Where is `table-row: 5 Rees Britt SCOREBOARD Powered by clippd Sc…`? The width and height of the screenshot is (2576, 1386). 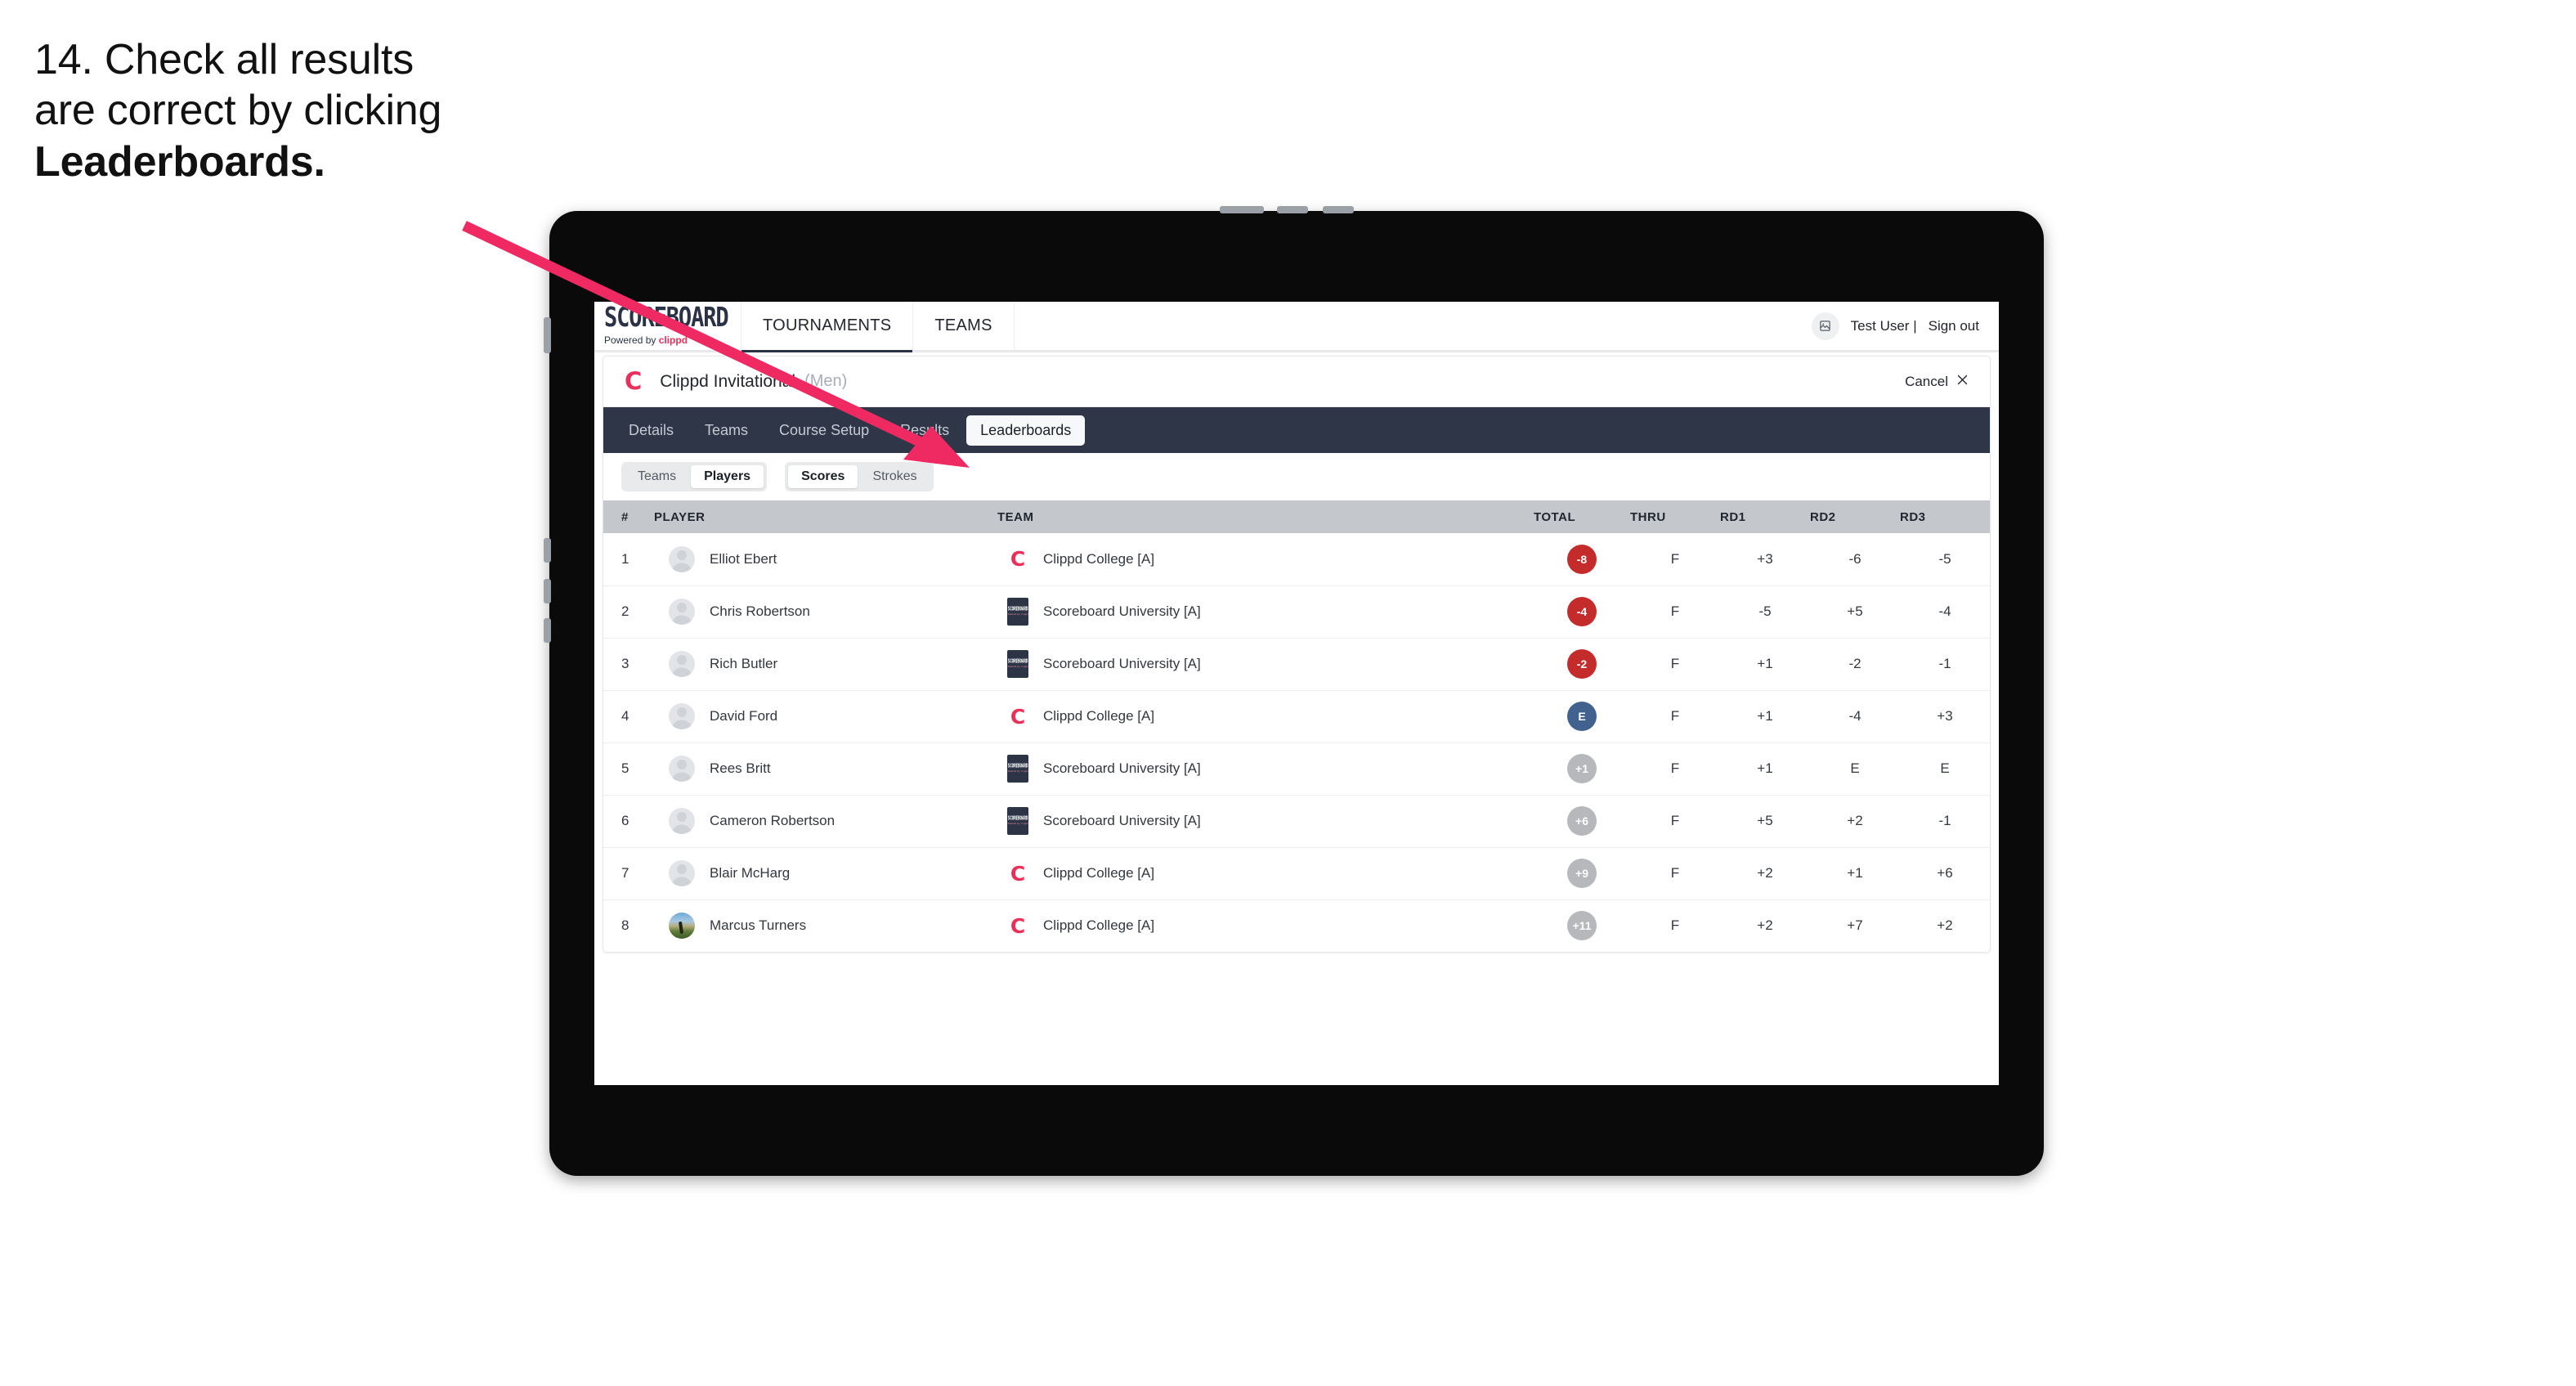 table-row: 5 Rees Britt SCOREBOARD Powered by clippd Sc… is located at coordinates (1296, 769).